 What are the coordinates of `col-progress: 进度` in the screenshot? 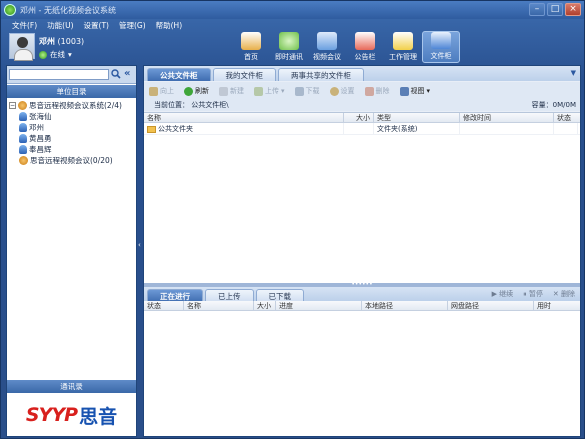 It's located at (319, 305).